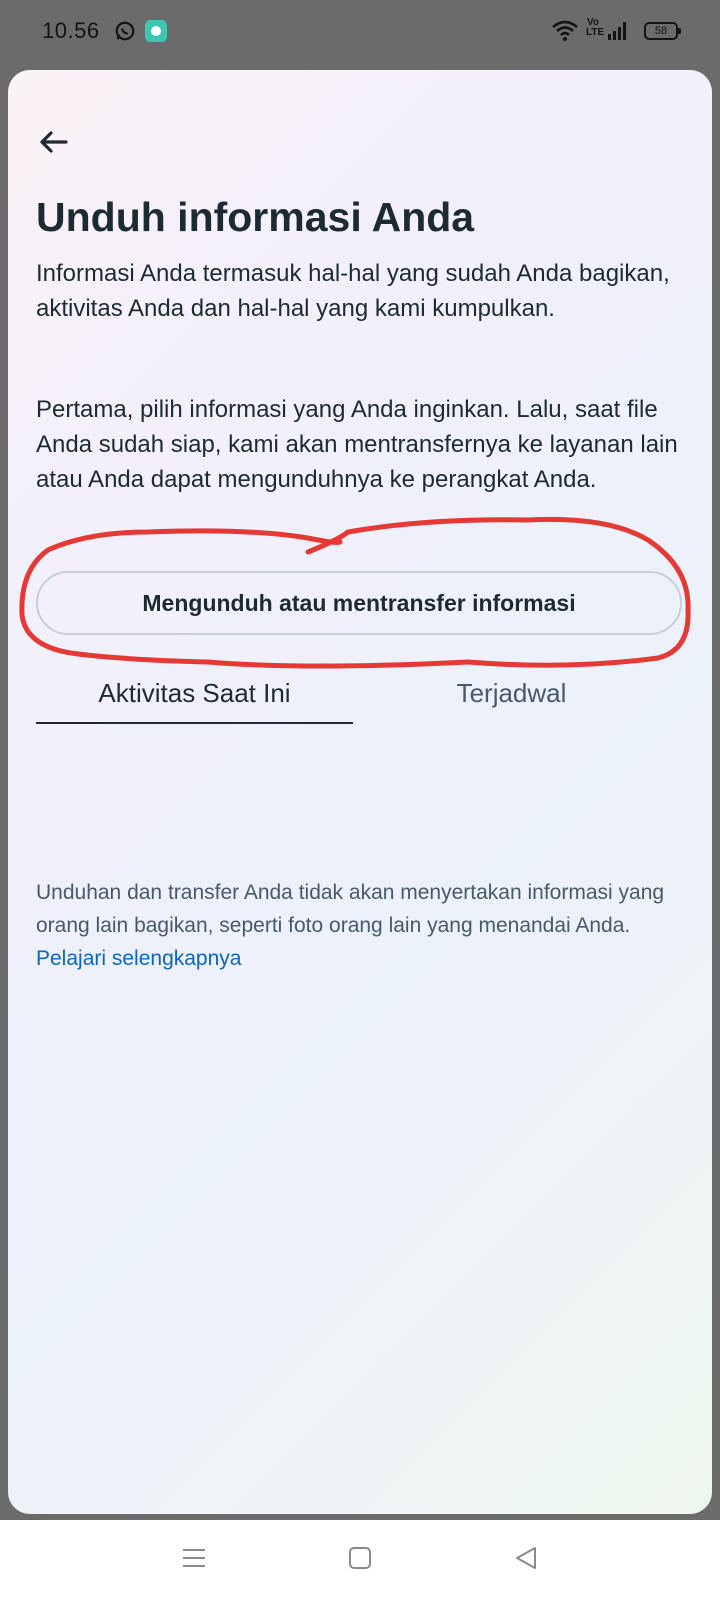 This screenshot has width=720, height=1600. What do you see at coordinates (526, 1558) in the screenshot?
I see `back-triangle-icon` at bounding box center [526, 1558].